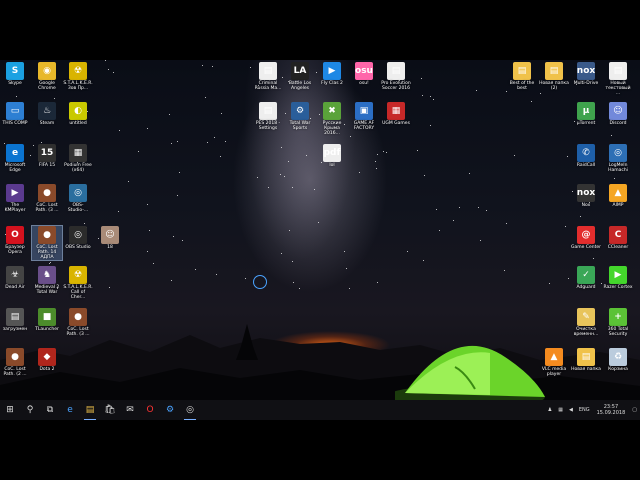 The image size is (640, 480). Describe the element at coordinates (586, 360) in the screenshot. I see `desktop-icon-newfolder: ▤ Новая папка` at that location.